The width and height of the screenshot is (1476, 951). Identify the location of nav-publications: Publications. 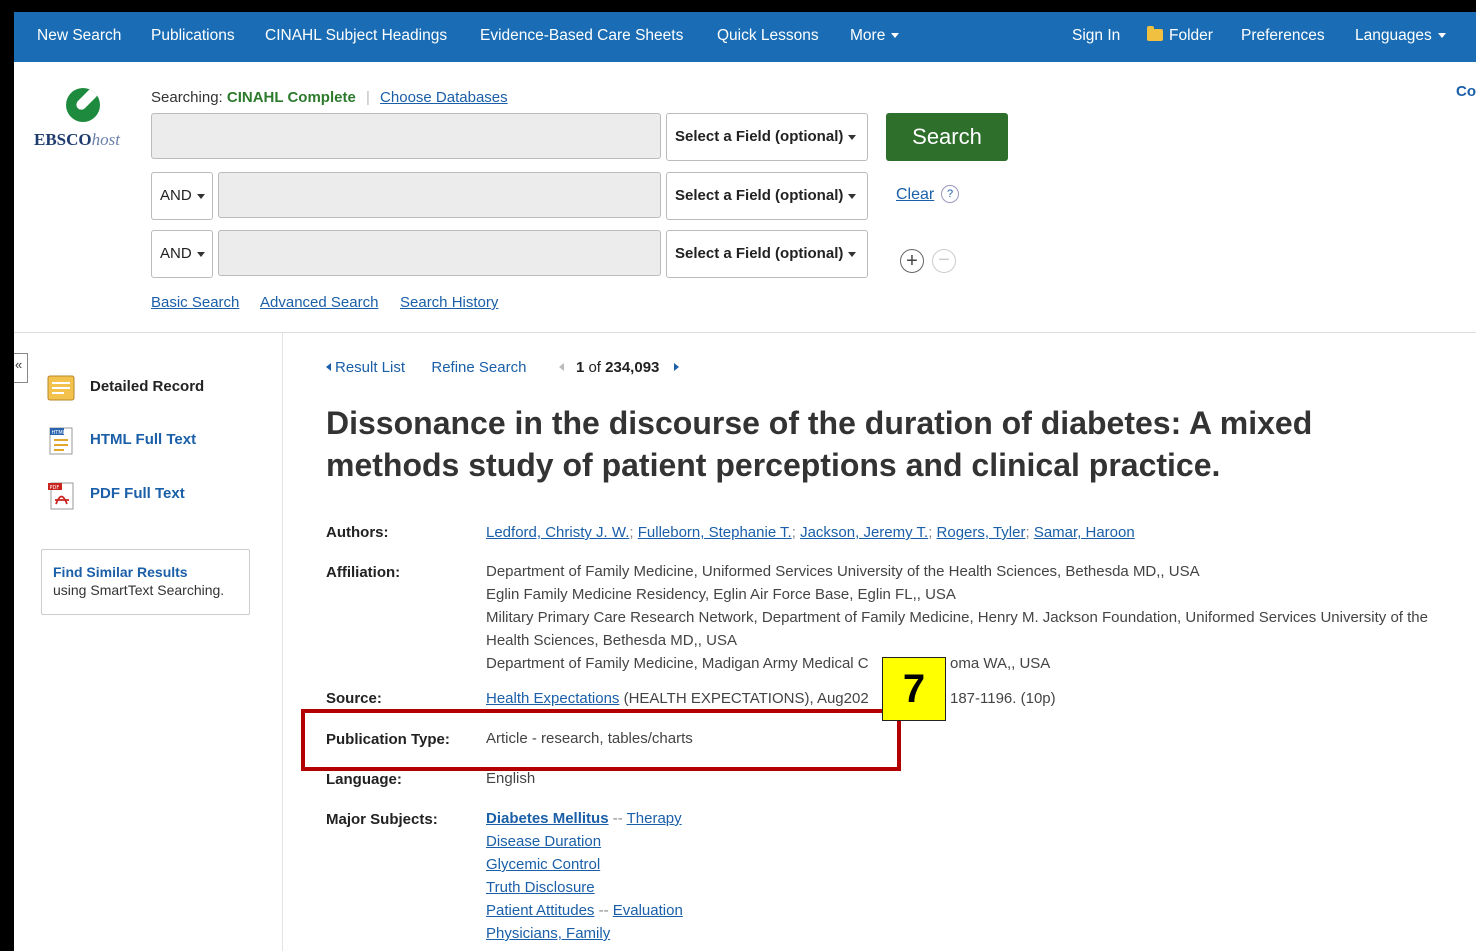
(193, 37).